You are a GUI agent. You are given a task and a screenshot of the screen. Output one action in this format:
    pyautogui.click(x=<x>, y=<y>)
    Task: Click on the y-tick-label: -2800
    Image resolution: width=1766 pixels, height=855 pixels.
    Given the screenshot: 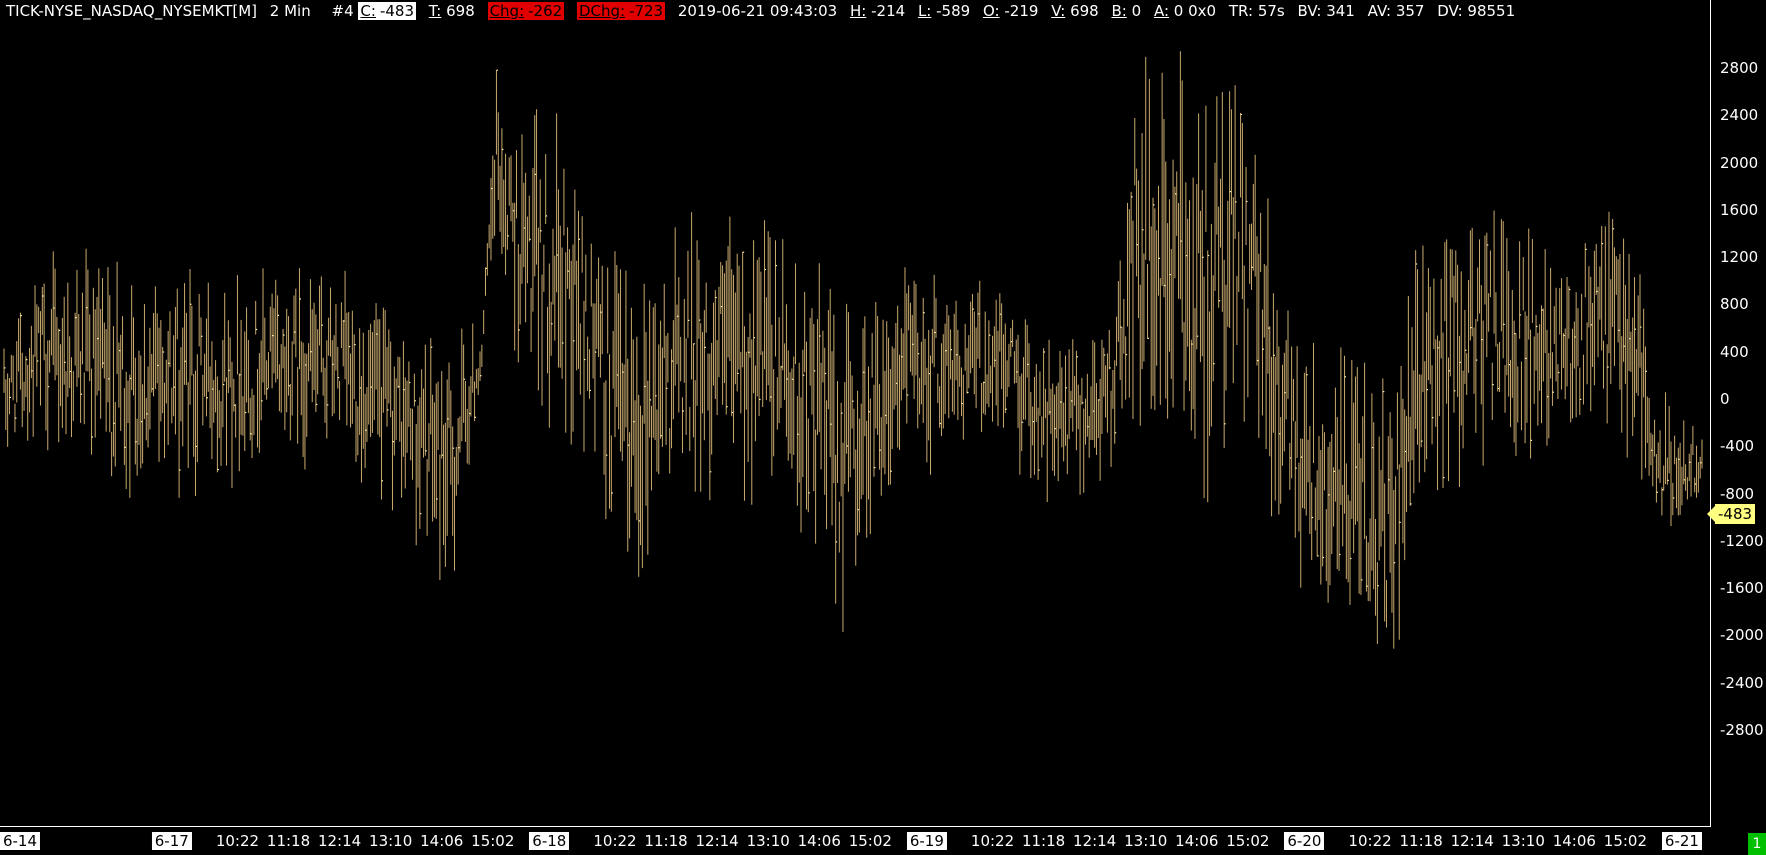 What is the action you would take?
    pyautogui.click(x=1742, y=730)
    